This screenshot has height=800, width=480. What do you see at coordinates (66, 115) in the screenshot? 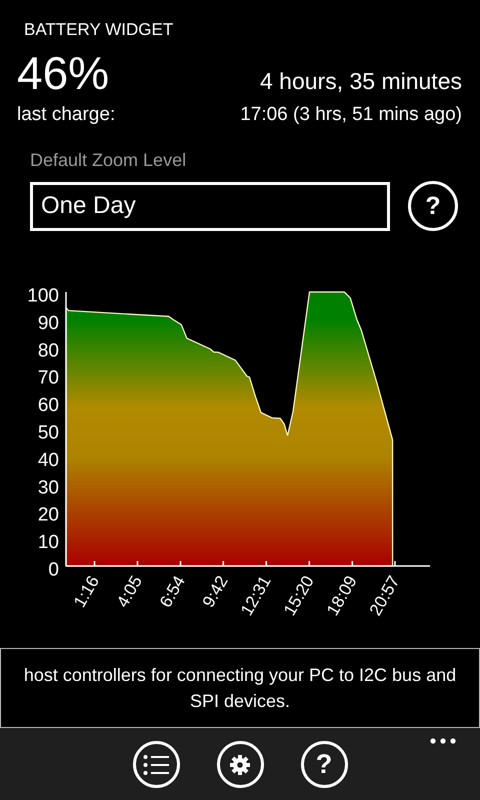
I see `last-charge-label: last charge:` at bounding box center [66, 115].